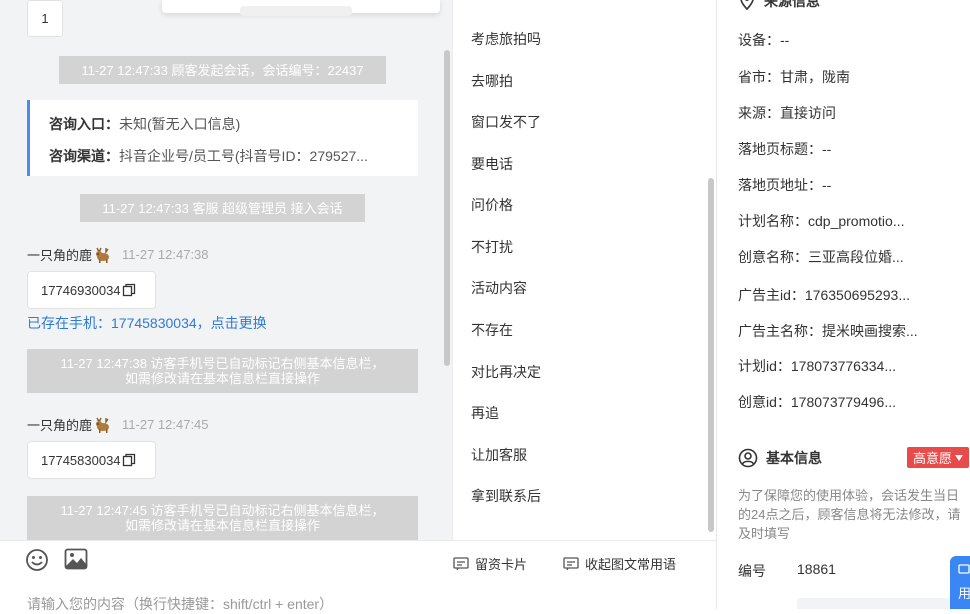  I want to click on collapse-phrases-label: 收起图文常用语, so click(631, 564).